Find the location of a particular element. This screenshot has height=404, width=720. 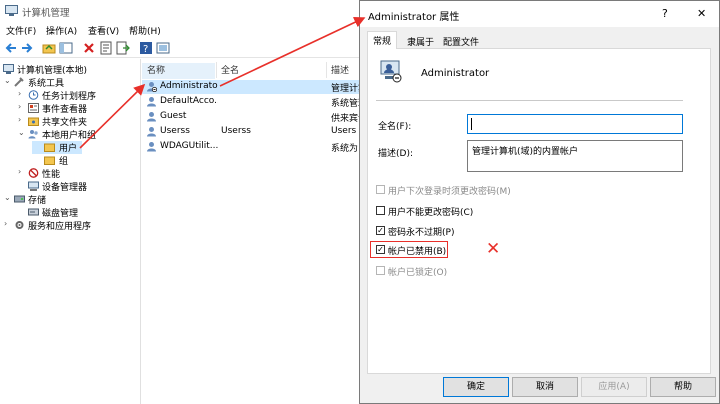

help-button: 帮助 is located at coordinates (683, 387).